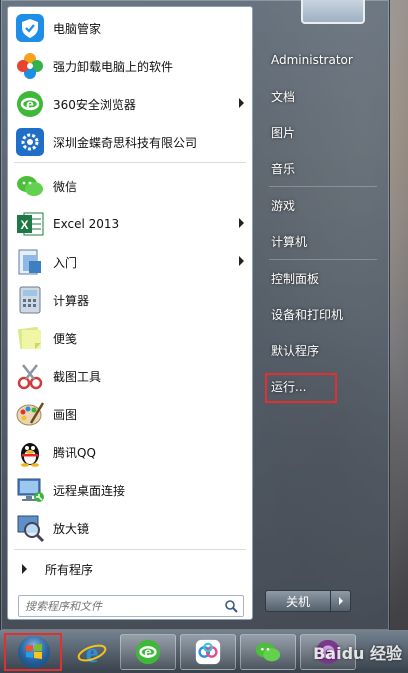 This screenshot has width=408, height=673. What do you see at coordinates (130, 338) in the screenshot?
I see `program-item-sticky-notes: 便笺` at bounding box center [130, 338].